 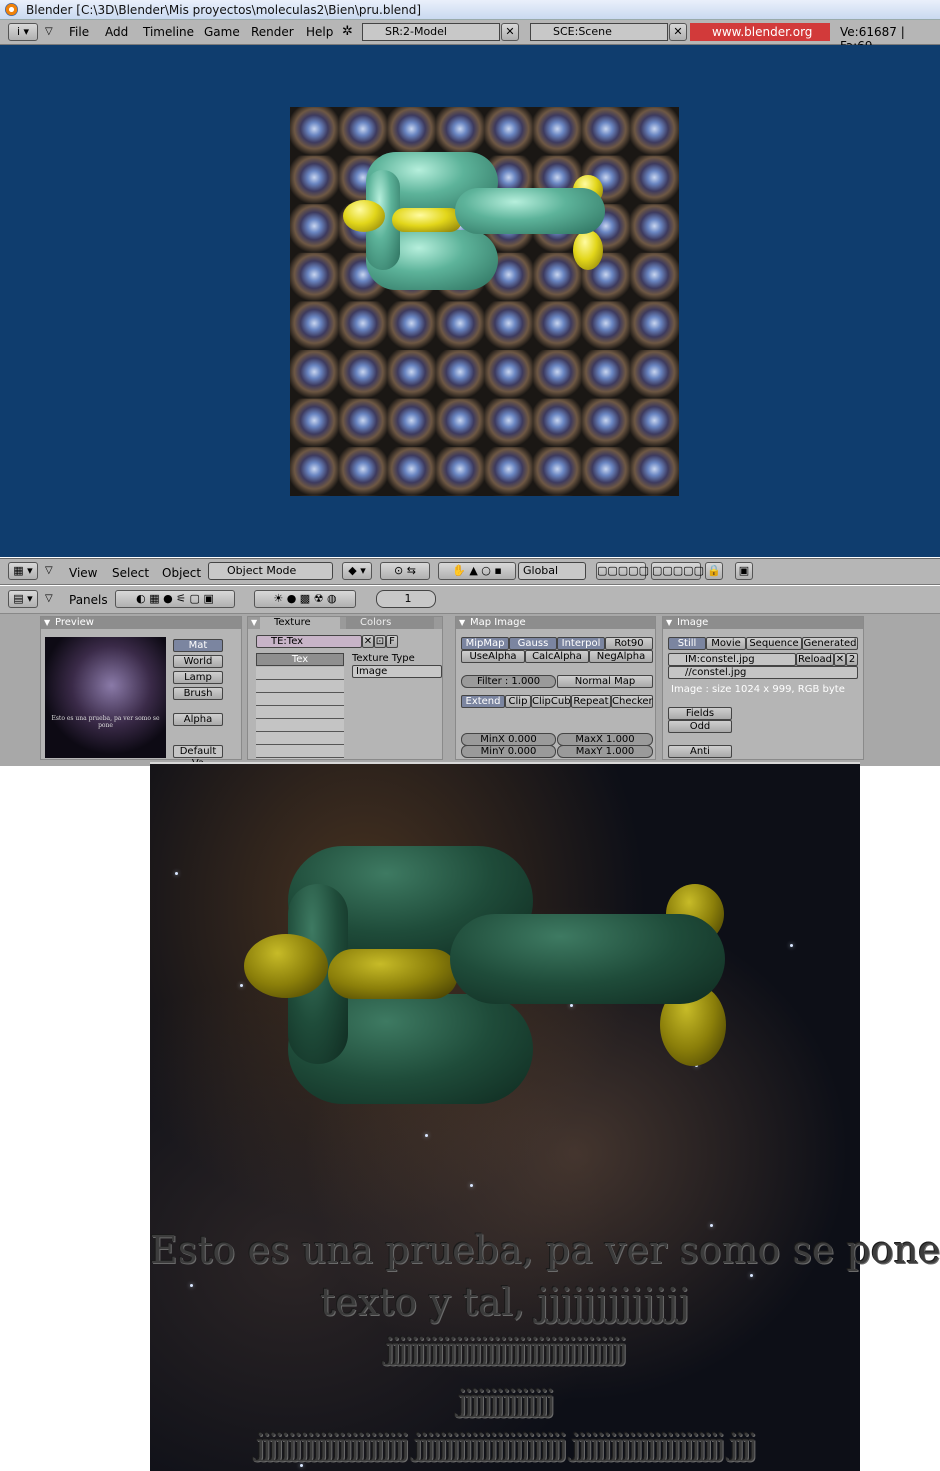 I want to click on sequence-tab: Sequence, so click(x=774, y=643).